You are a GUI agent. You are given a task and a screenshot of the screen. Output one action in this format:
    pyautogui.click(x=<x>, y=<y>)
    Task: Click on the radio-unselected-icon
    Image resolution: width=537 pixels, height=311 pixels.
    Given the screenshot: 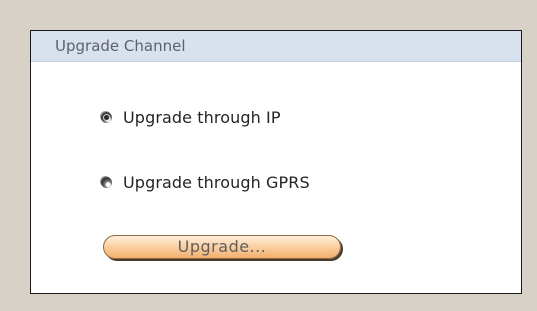 What is the action you would take?
    pyautogui.click(x=106, y=182)
    